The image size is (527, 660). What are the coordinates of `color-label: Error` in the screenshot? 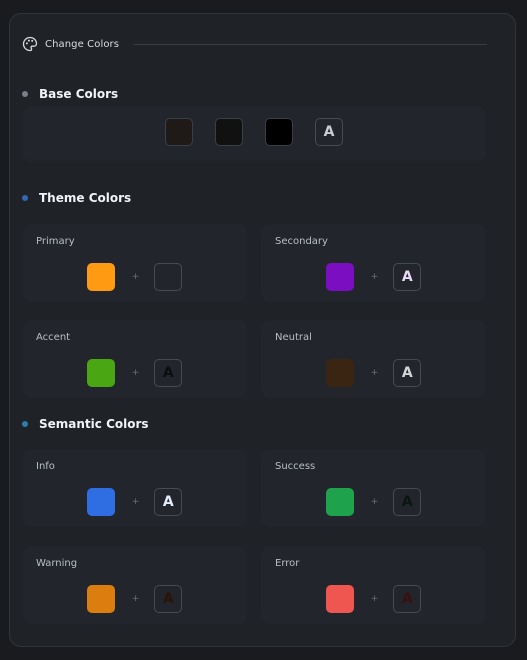 It's located at (287, 563).